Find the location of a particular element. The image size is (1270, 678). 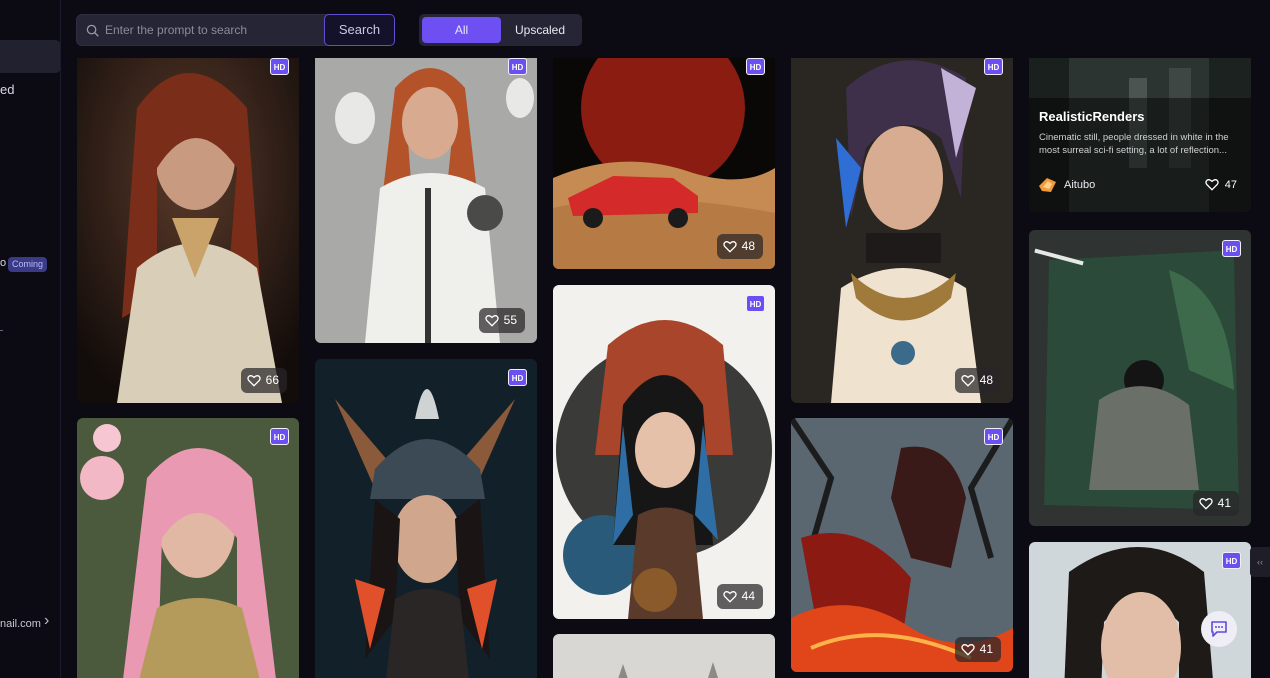

like-button: 44 is located at coordinates (739, 596).